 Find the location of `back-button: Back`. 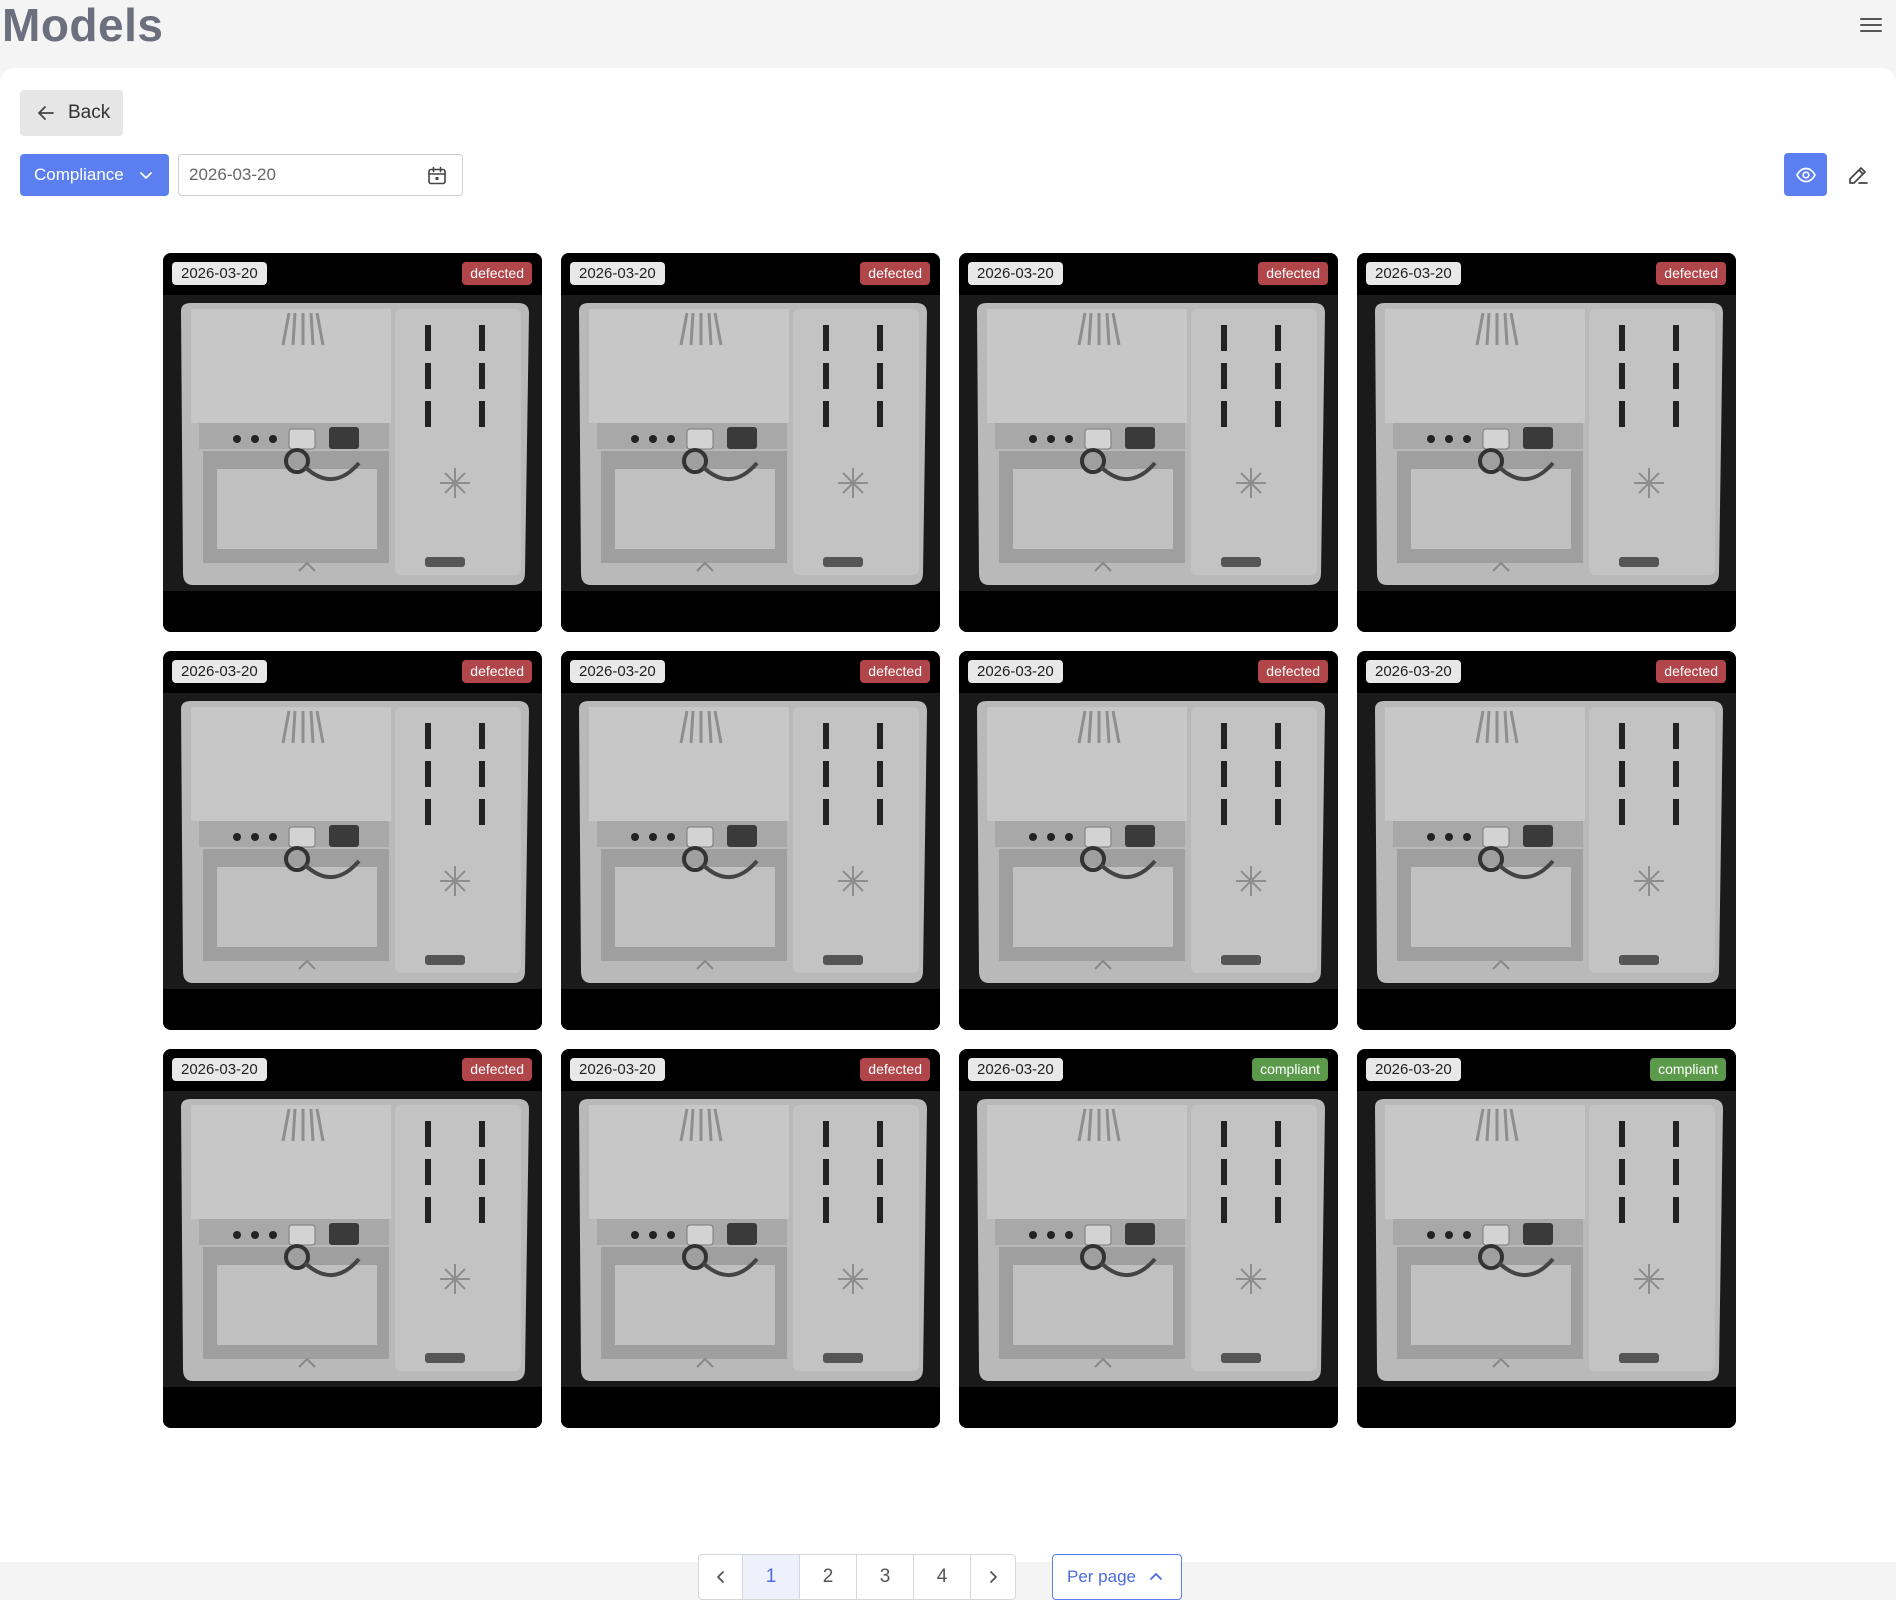

back-button: Back is located at coordinates (71, 113).